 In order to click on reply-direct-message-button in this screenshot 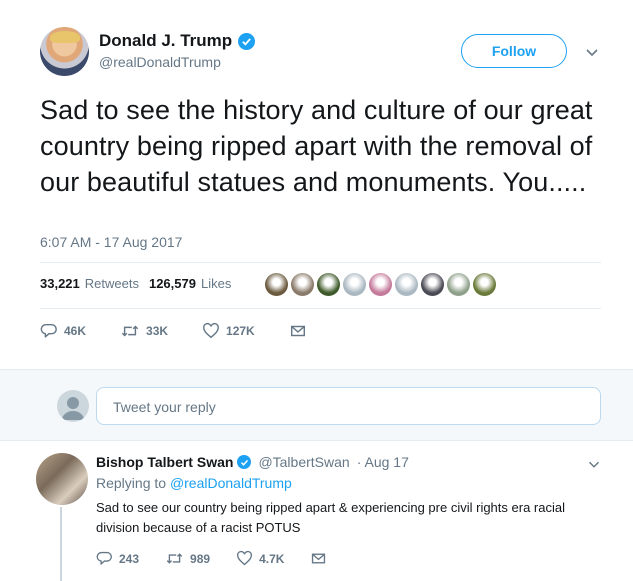, I will do `click(318, 558)`.